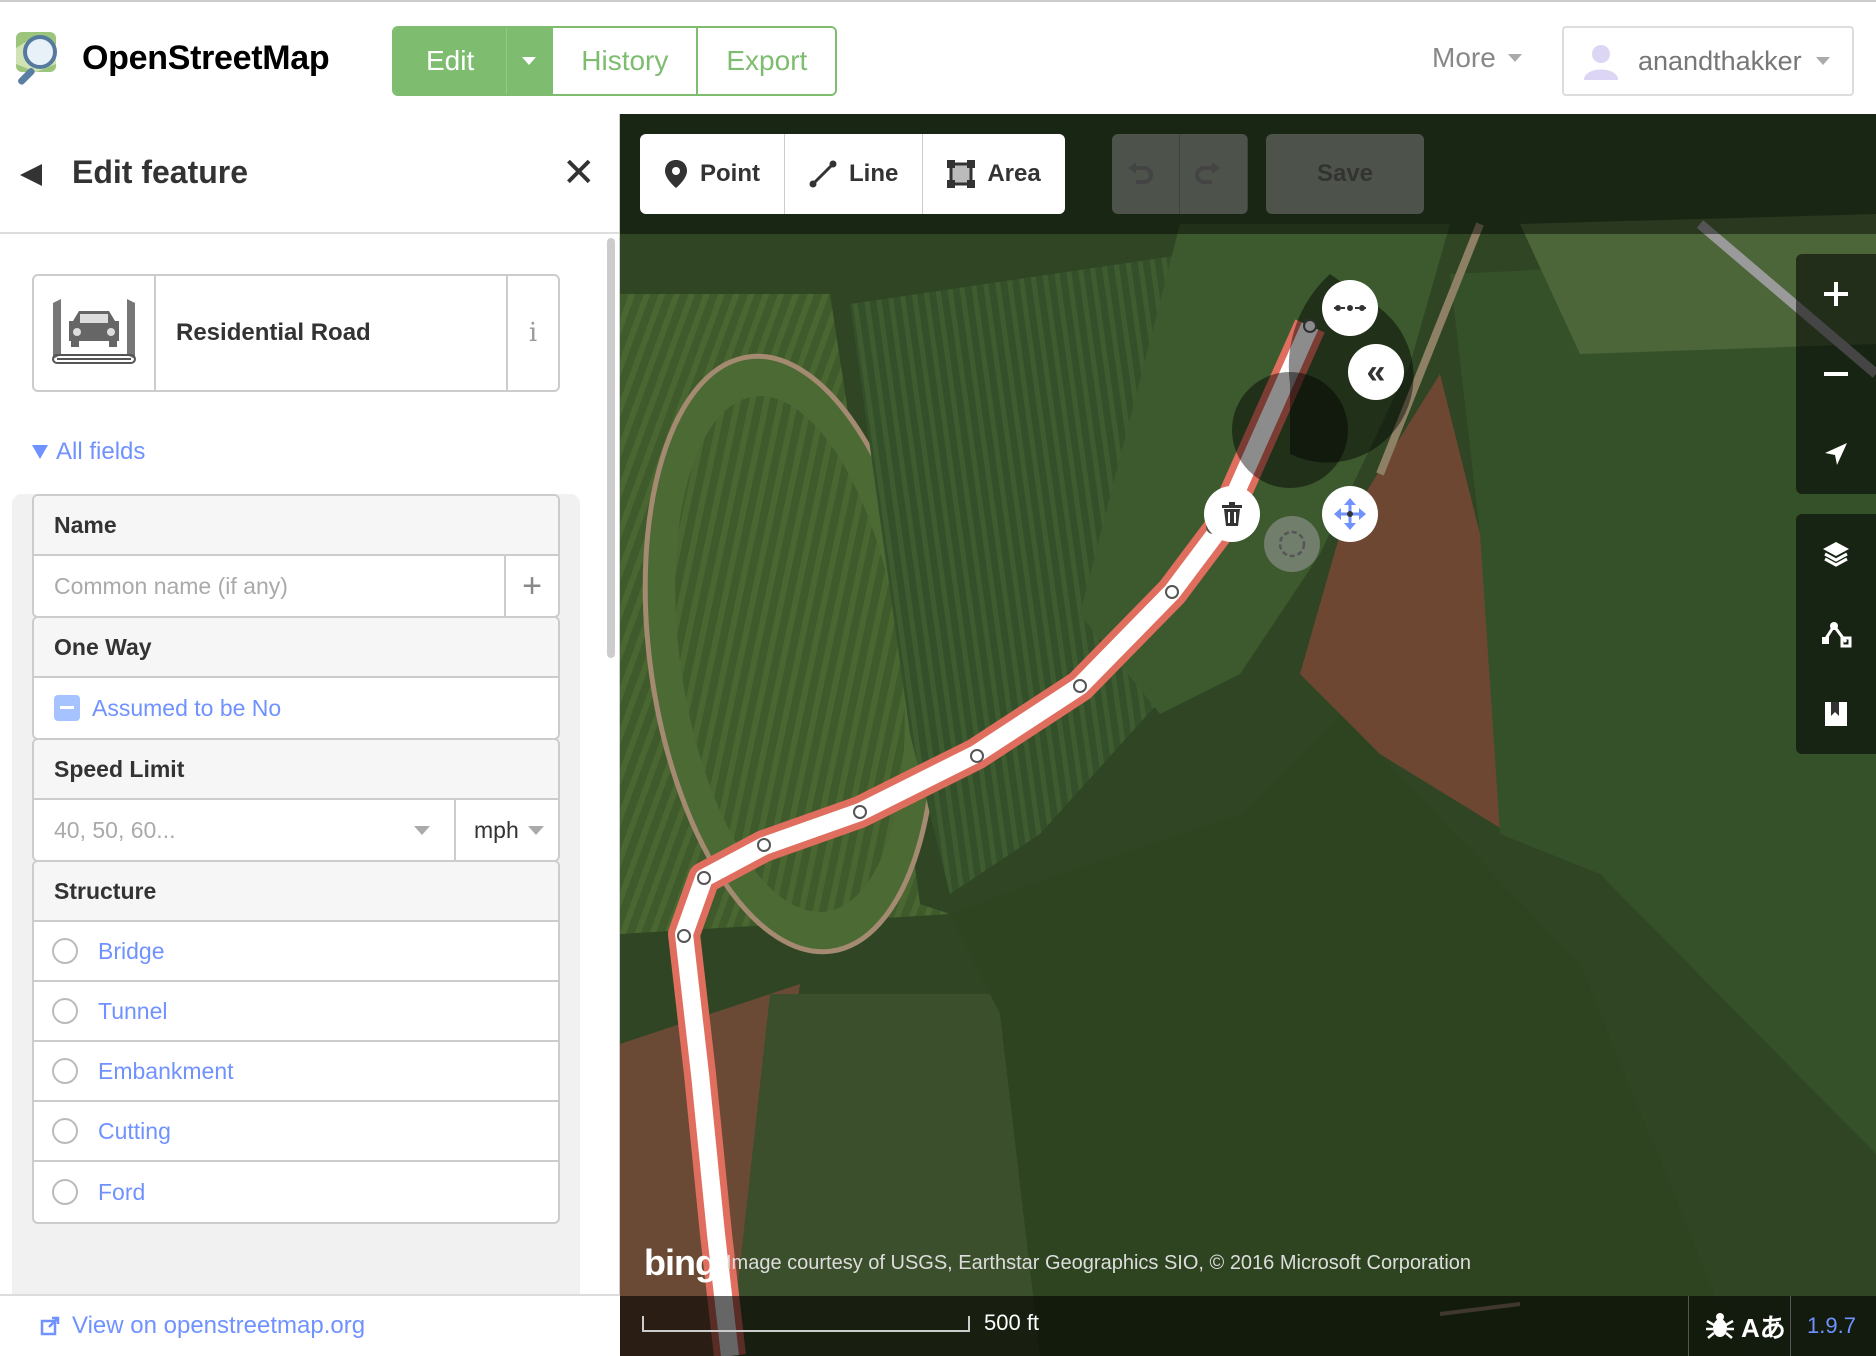 Image resolution: width=1876 pixels, height=1356 pixels. What do you see at coordinates (296, 952) in the screenshot?
I see `structure-option-bridge: Bridge` at bounding box center [296, 952].